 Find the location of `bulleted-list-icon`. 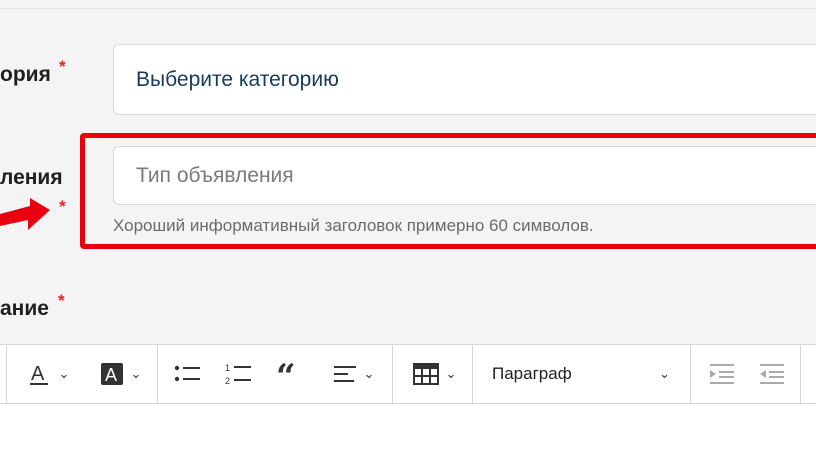

bulleted-list-icon is located at coordinates (187, 373).